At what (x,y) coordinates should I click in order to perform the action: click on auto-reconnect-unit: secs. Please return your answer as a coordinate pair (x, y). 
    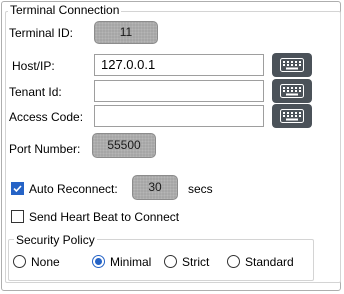
    Looking at the image, I should click on (200, 189).